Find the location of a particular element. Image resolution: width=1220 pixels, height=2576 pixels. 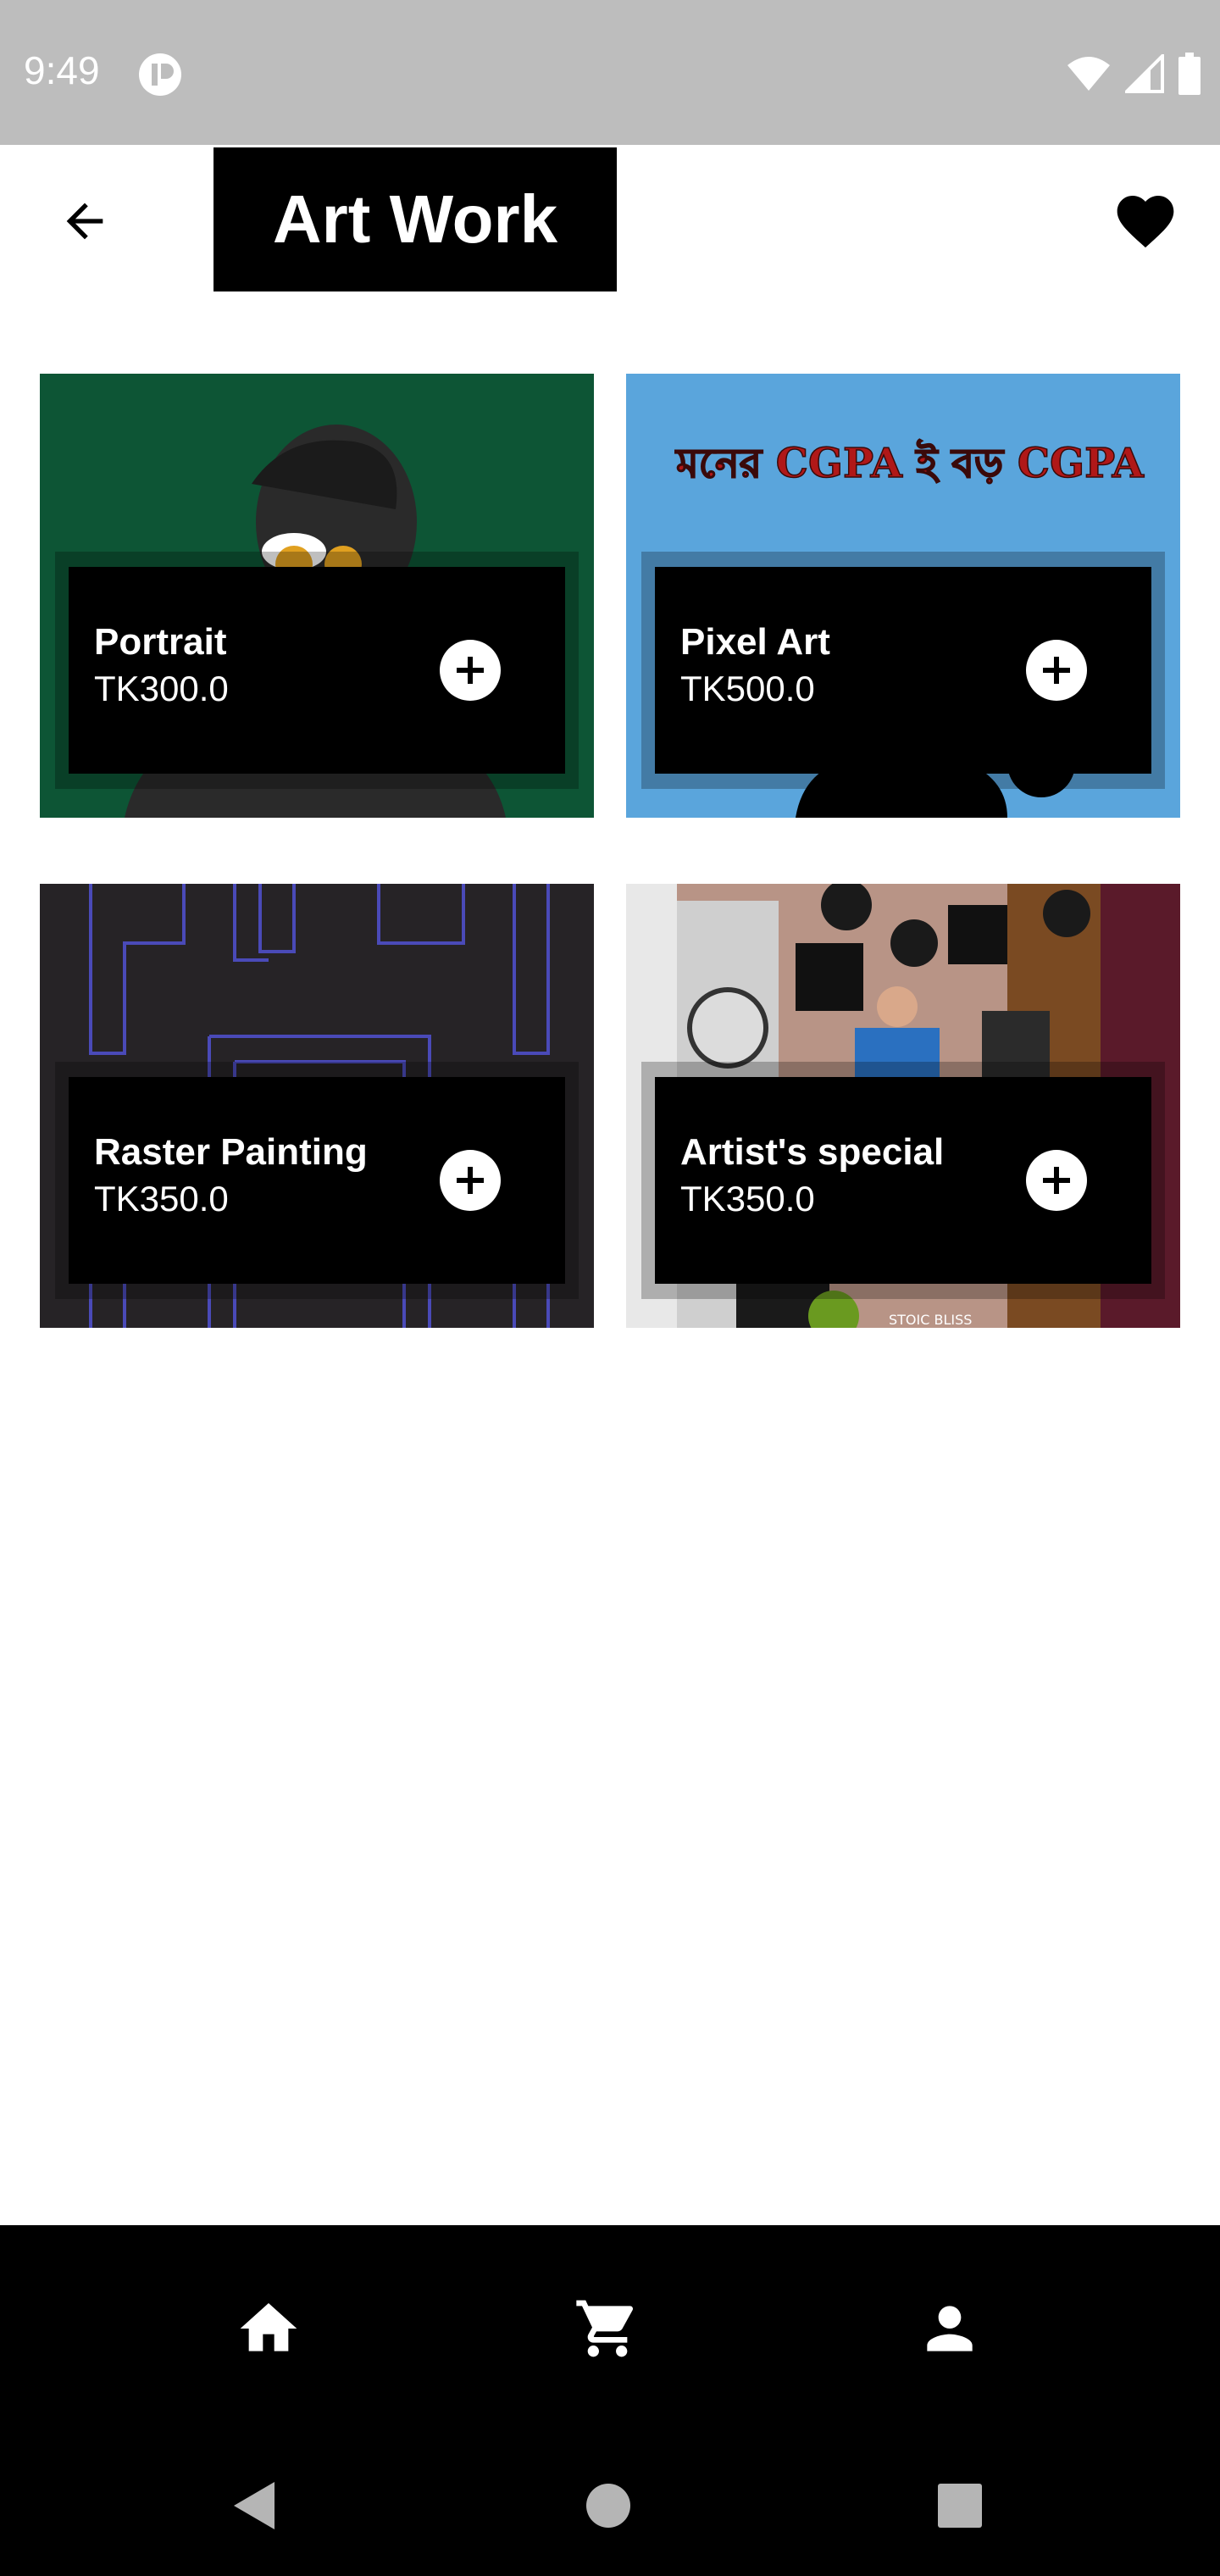

system-navigation-bar is located at coordinates (610, 2504).